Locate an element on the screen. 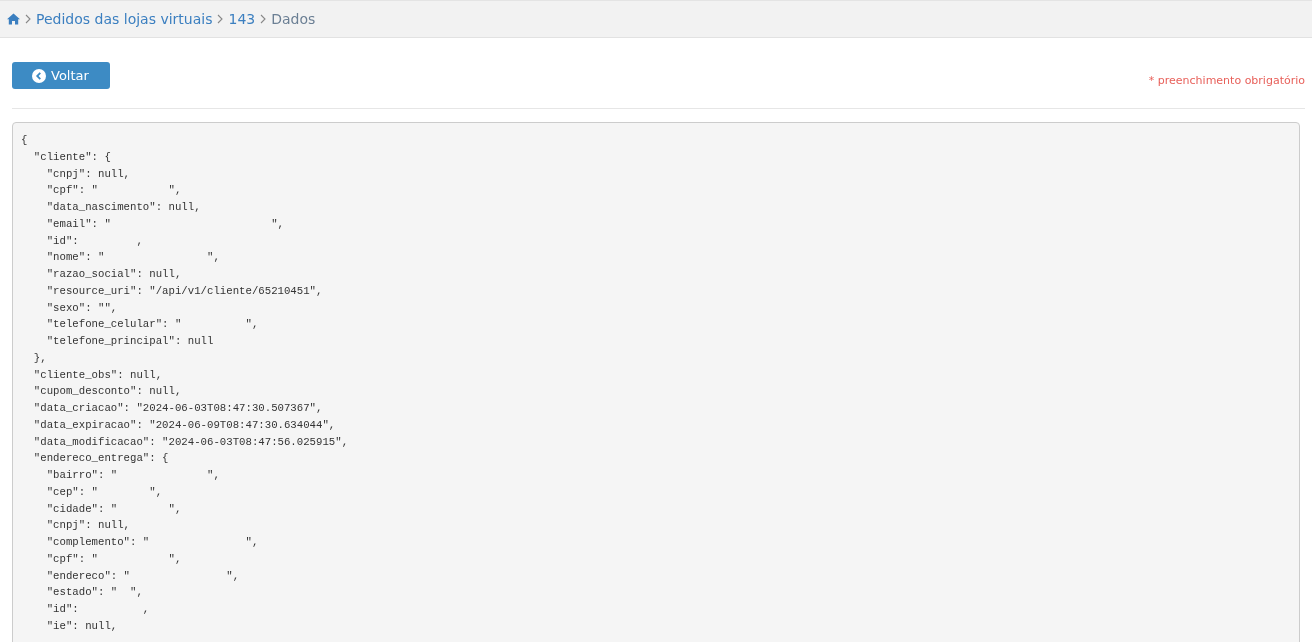 This screenshot has height=642, width=1312. required-note: * preenchimento obrigatório is located at coordinates (1226, 81).